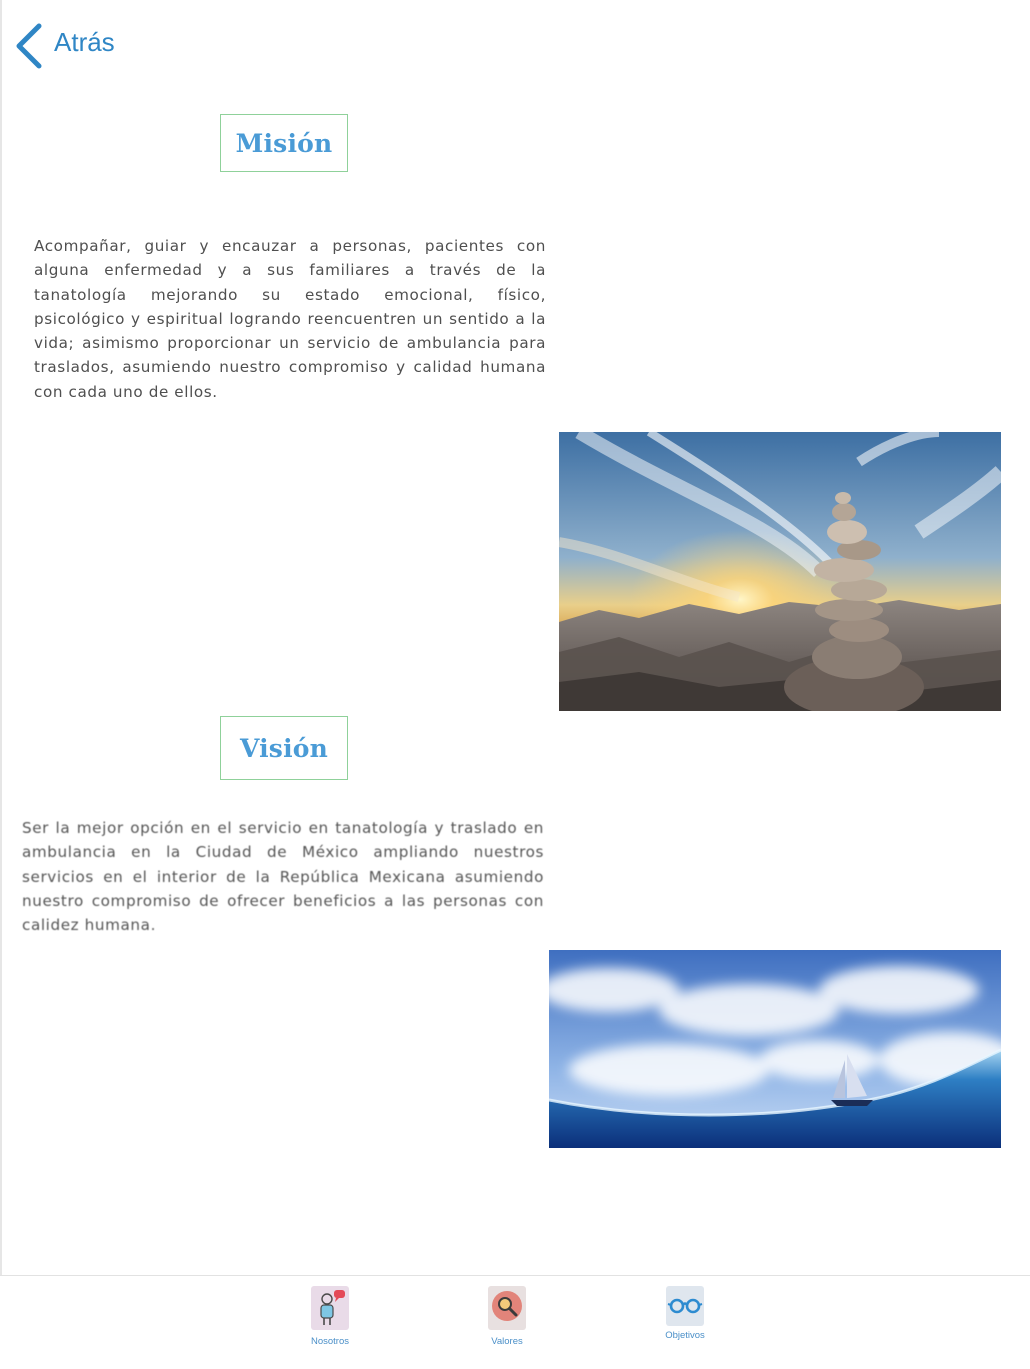 This screenshot has height=1369, width=1030. I want to click on tab-bar: Nosotros Valores Objetivos, so click(515, 1322).